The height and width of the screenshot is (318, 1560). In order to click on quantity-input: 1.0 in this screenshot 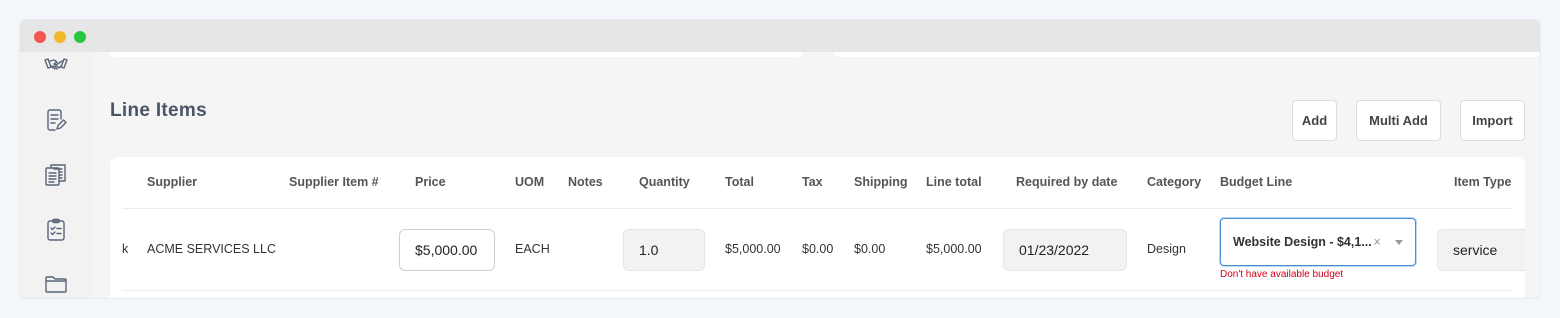, I will do `click(664, 250)`.